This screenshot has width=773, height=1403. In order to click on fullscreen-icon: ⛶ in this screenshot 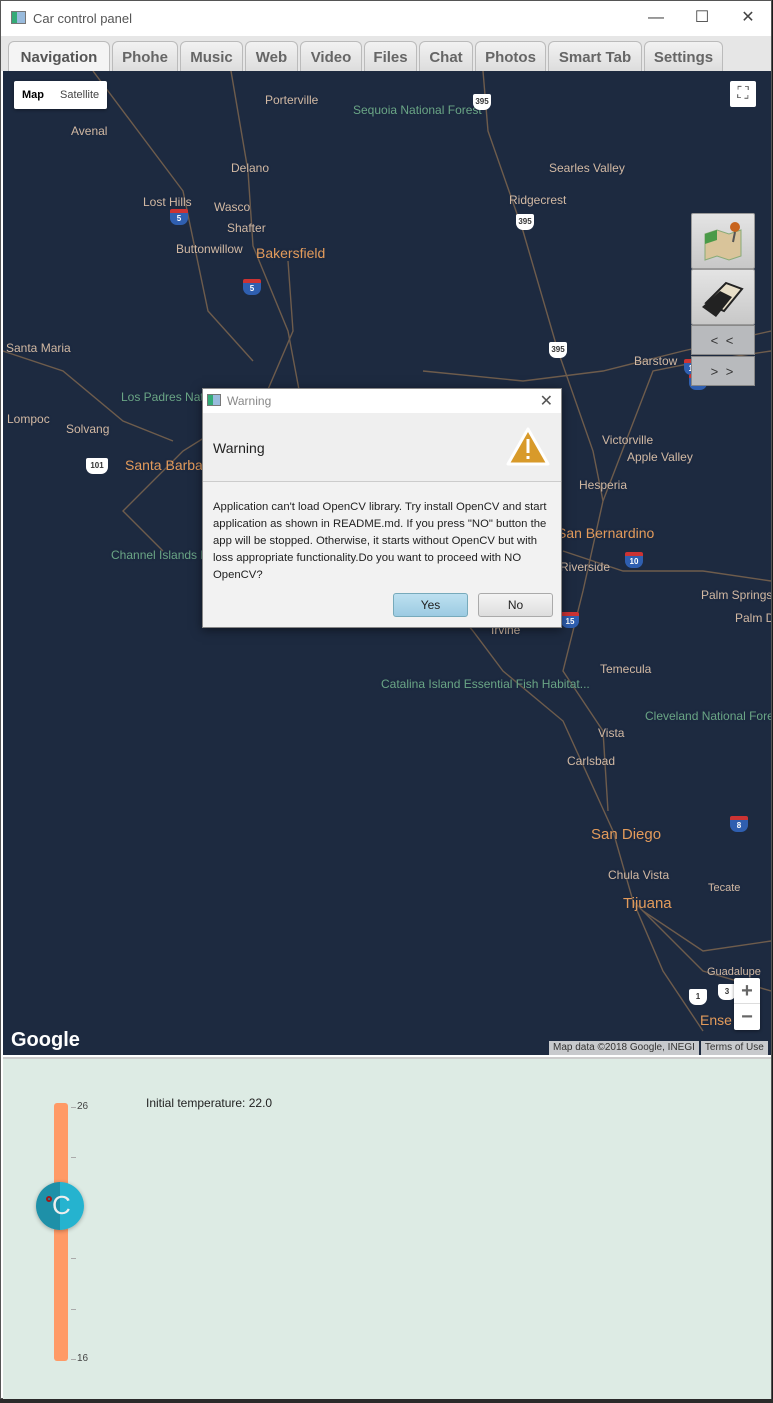, I will do `click(743, 94)`.